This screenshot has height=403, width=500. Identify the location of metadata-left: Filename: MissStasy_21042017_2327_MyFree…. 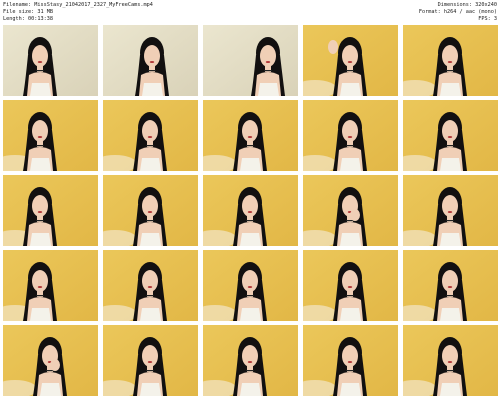
(78, 12).